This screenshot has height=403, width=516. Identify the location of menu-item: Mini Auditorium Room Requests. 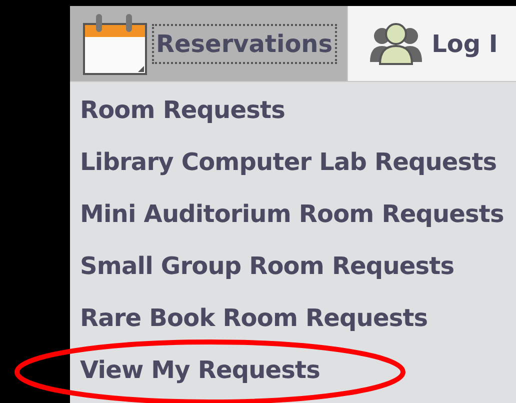
(292, 214).